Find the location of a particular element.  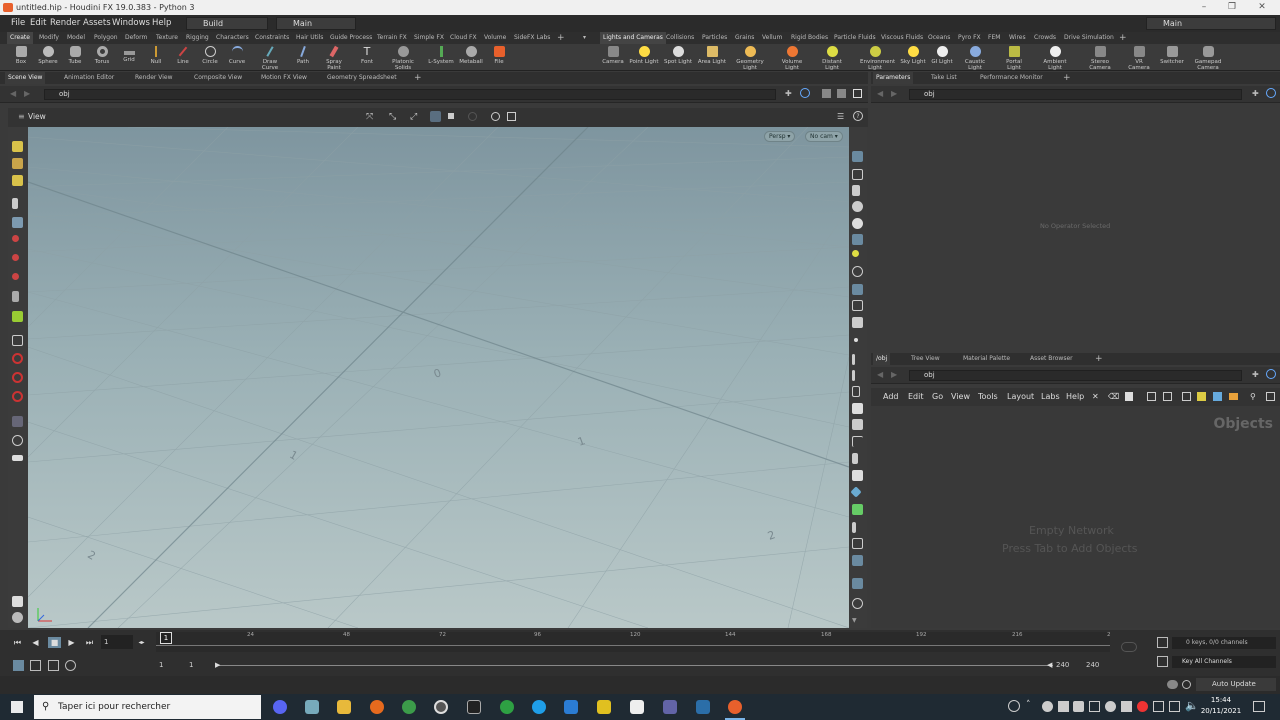

tool-stereo-camera: Stereo Camera is located at coordinates (1100, 58).